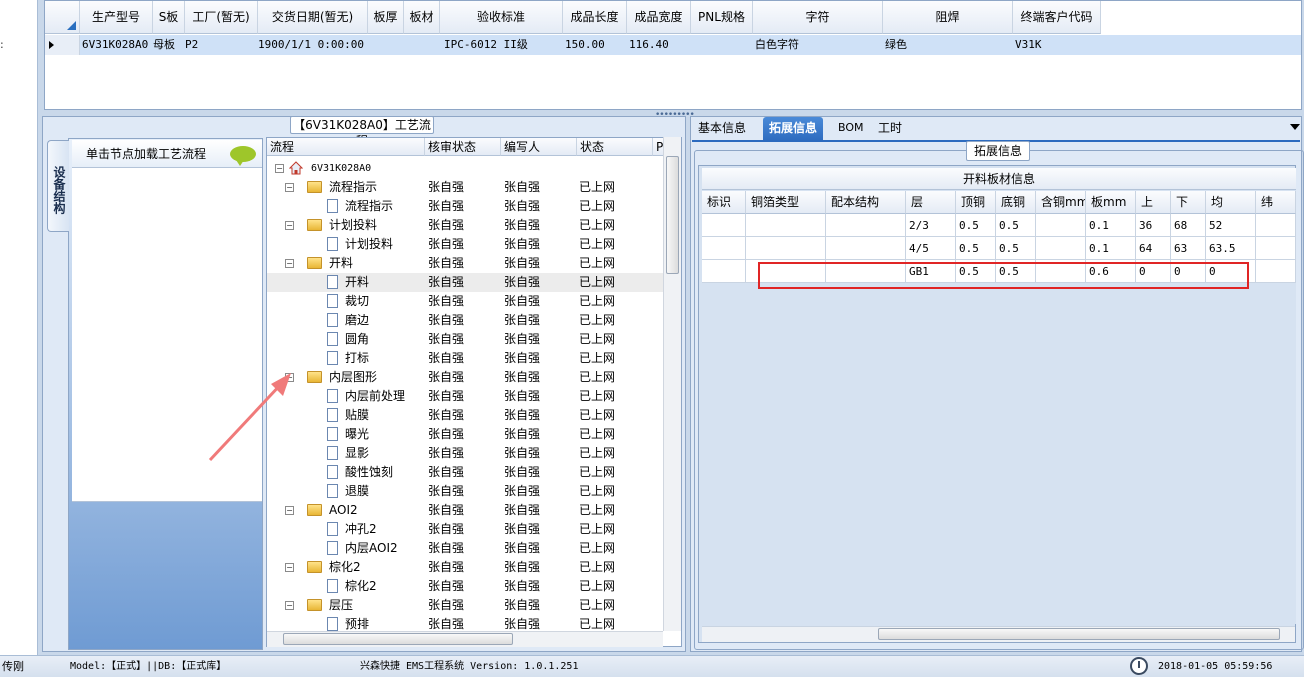 This screenshot has width=1304, height=677. What do you see at coordinates (724, 202) in the screenshot?
I see `grid-header-cell: 标识` at bounding box center [724, 202].